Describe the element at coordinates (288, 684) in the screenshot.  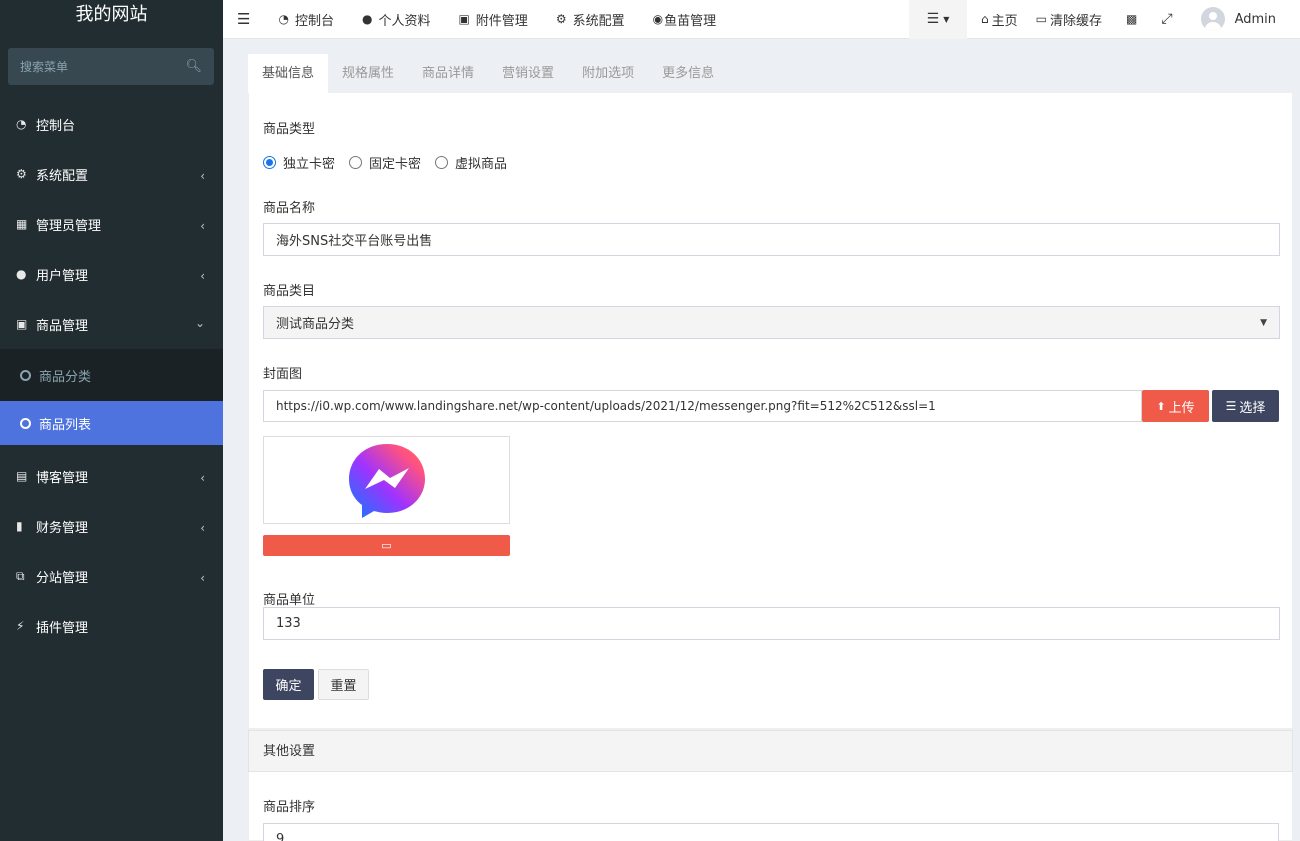
I see `confirm-button: 确定` at that location.